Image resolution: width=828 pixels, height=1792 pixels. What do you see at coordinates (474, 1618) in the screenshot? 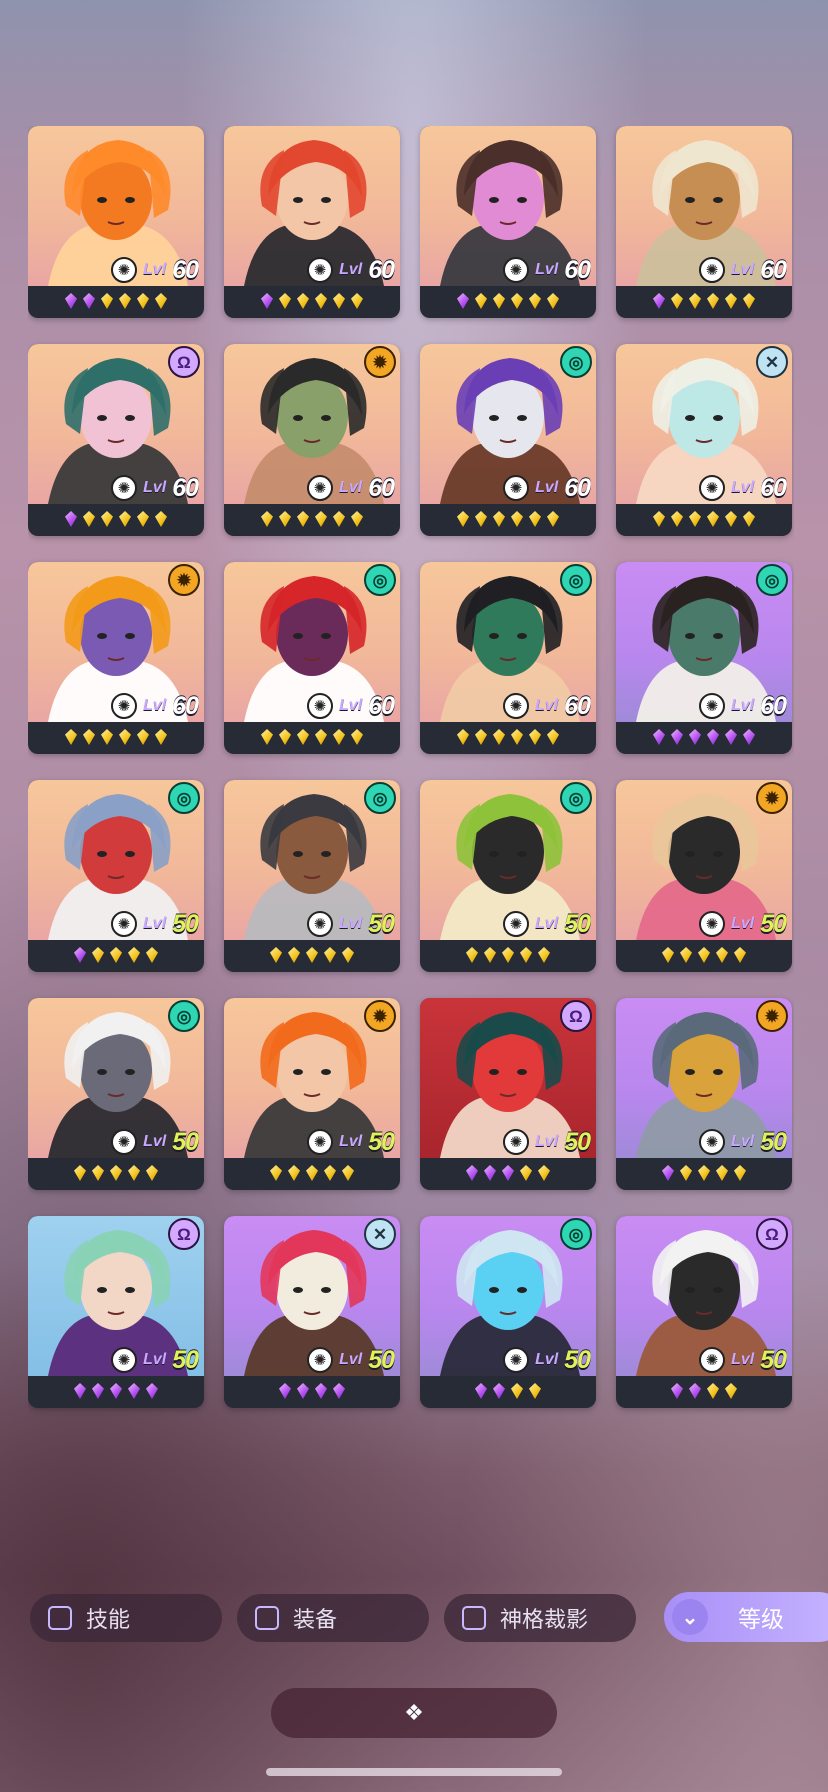
I see `divine-checkbox` at bounding box center [474, 1618].